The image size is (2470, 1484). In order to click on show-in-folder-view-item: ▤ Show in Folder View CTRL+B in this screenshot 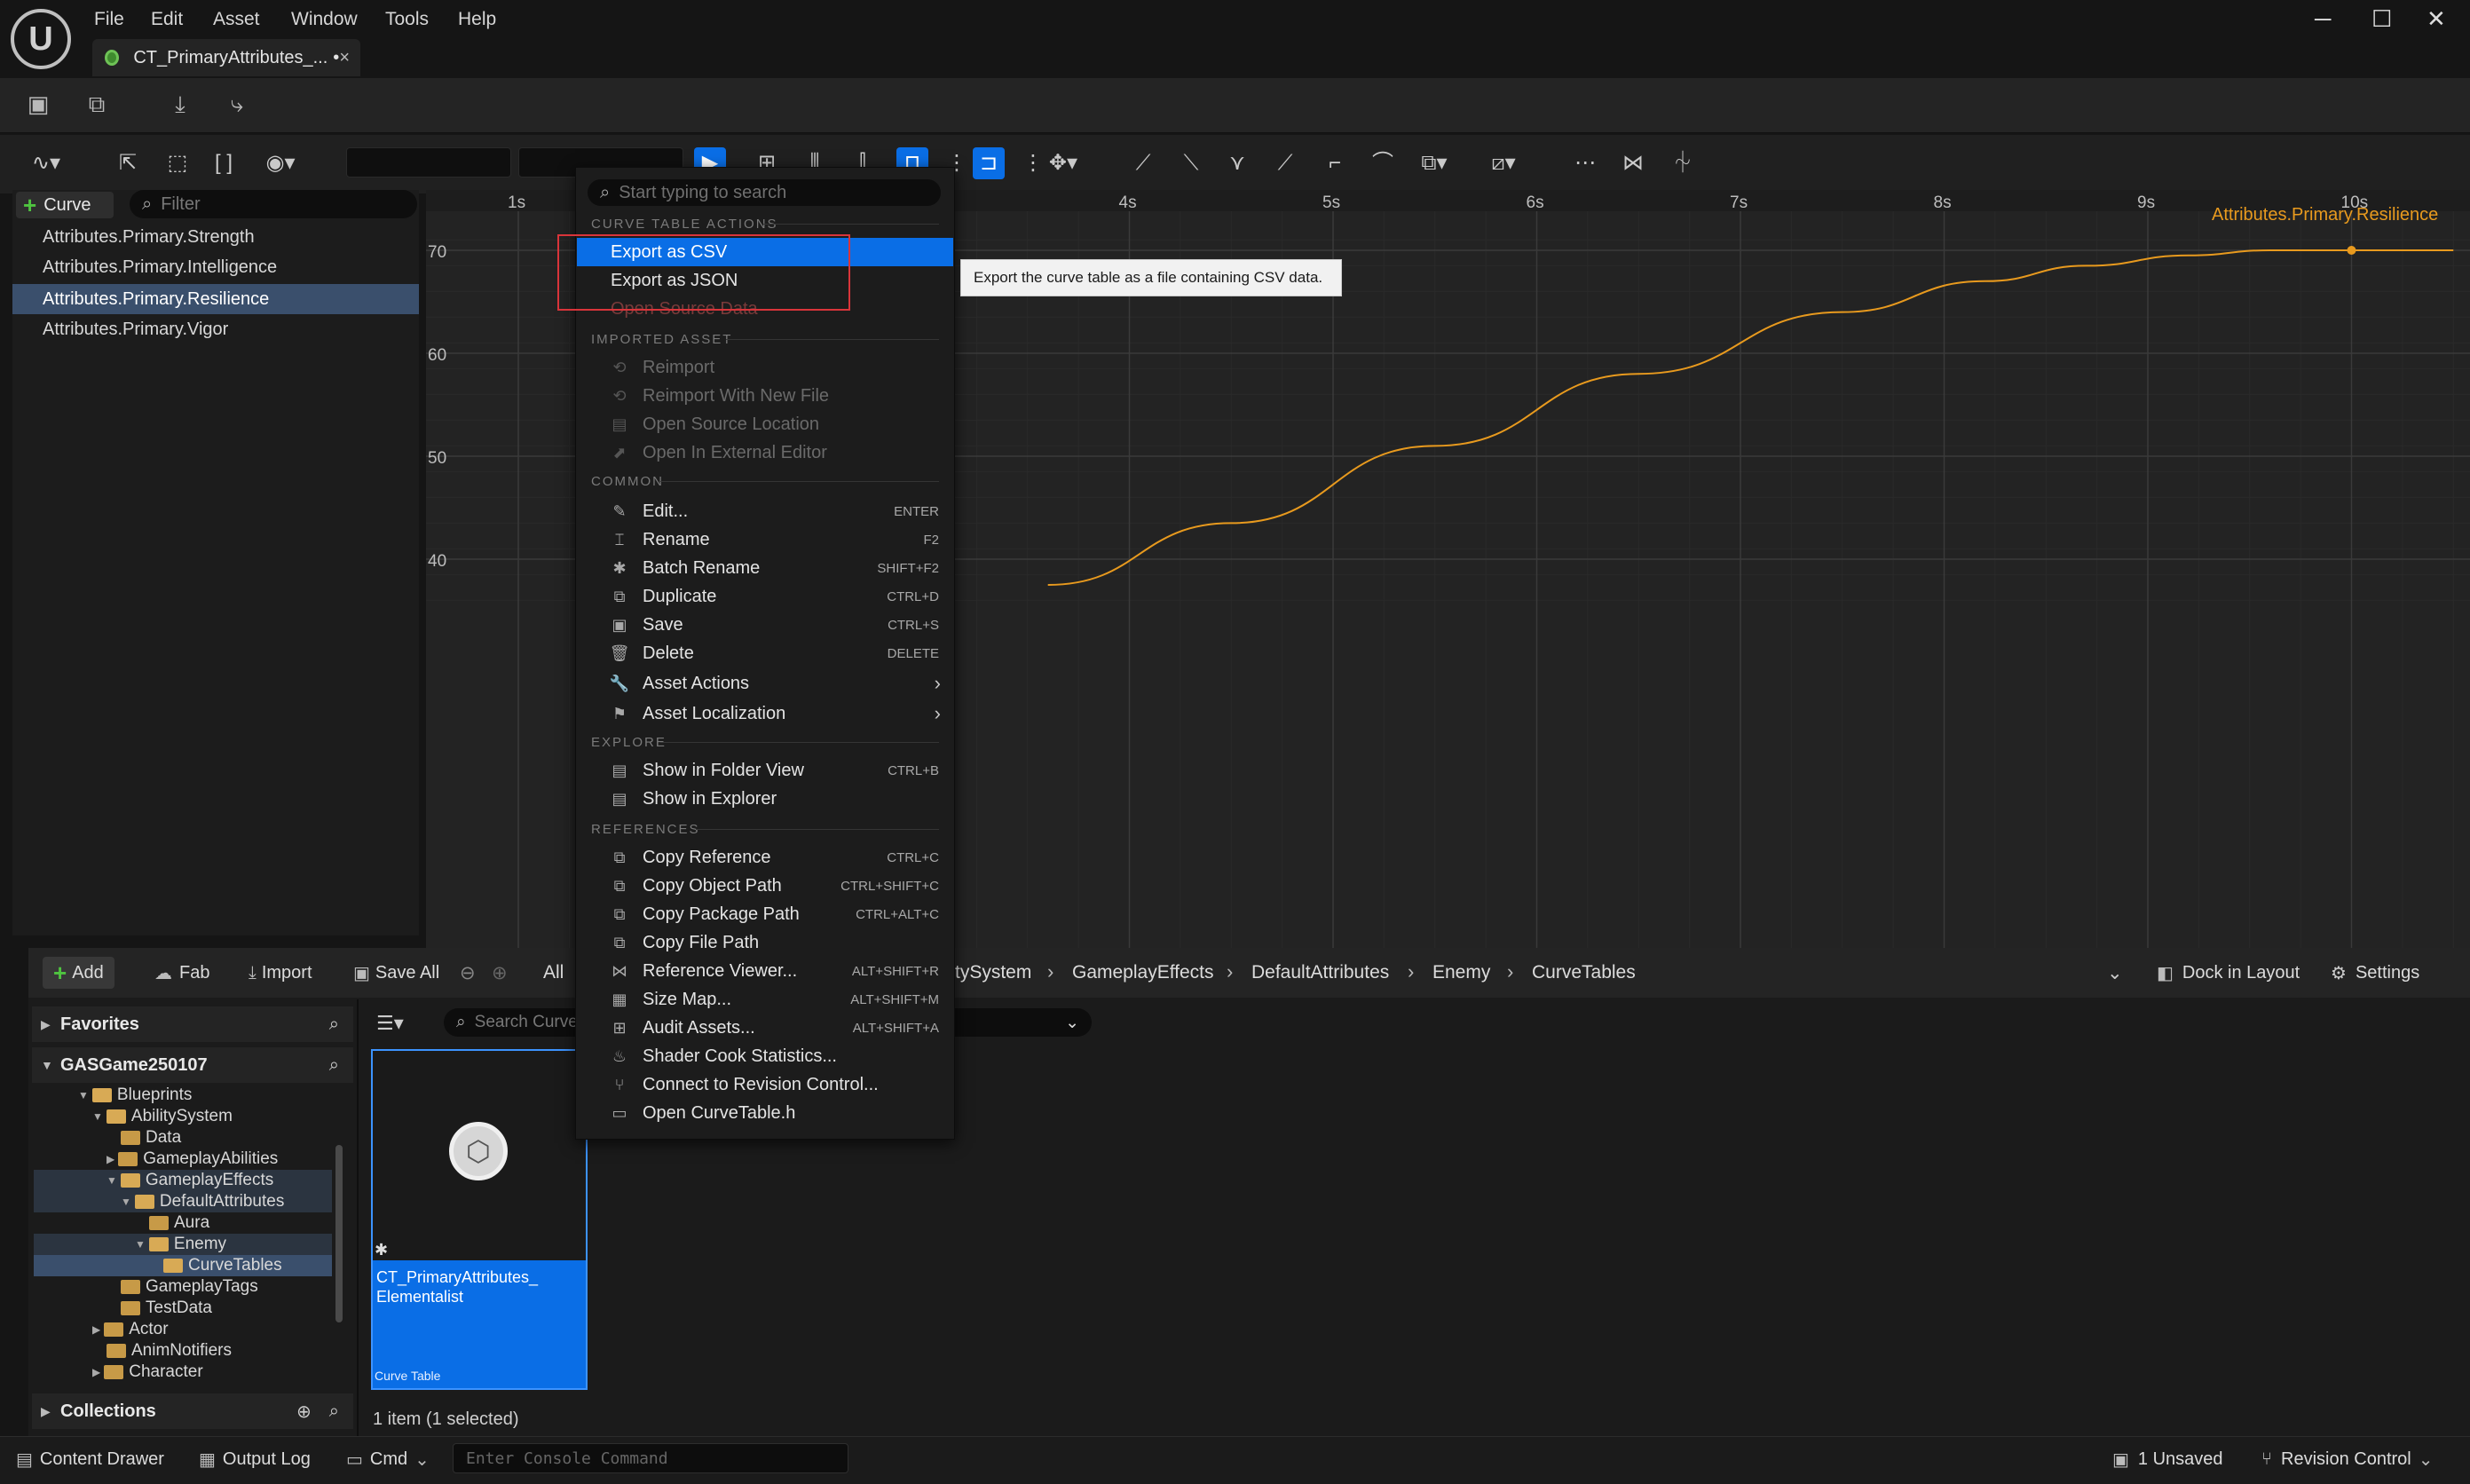, I will do `click(765, 771)`.